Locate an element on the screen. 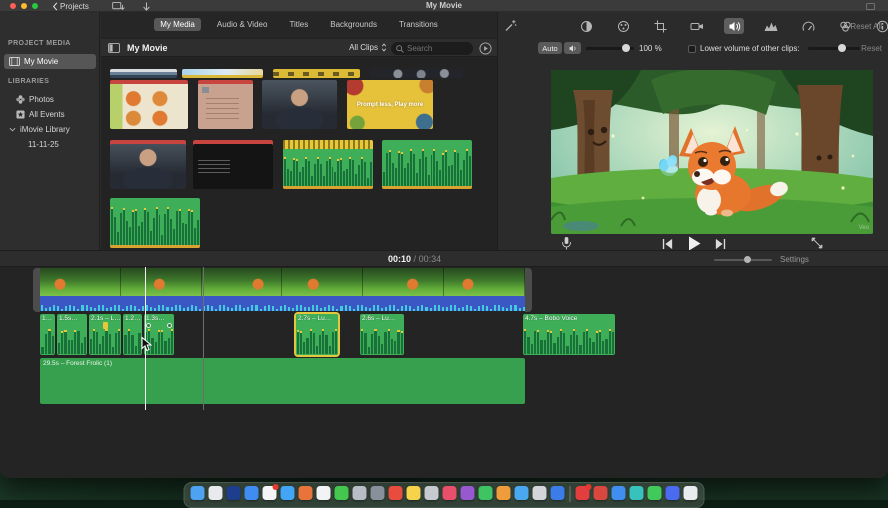 The height and width of the screenshot is (508, 888). sidebar-item-my-movie: My Movie is located at coordinates (50, 61).